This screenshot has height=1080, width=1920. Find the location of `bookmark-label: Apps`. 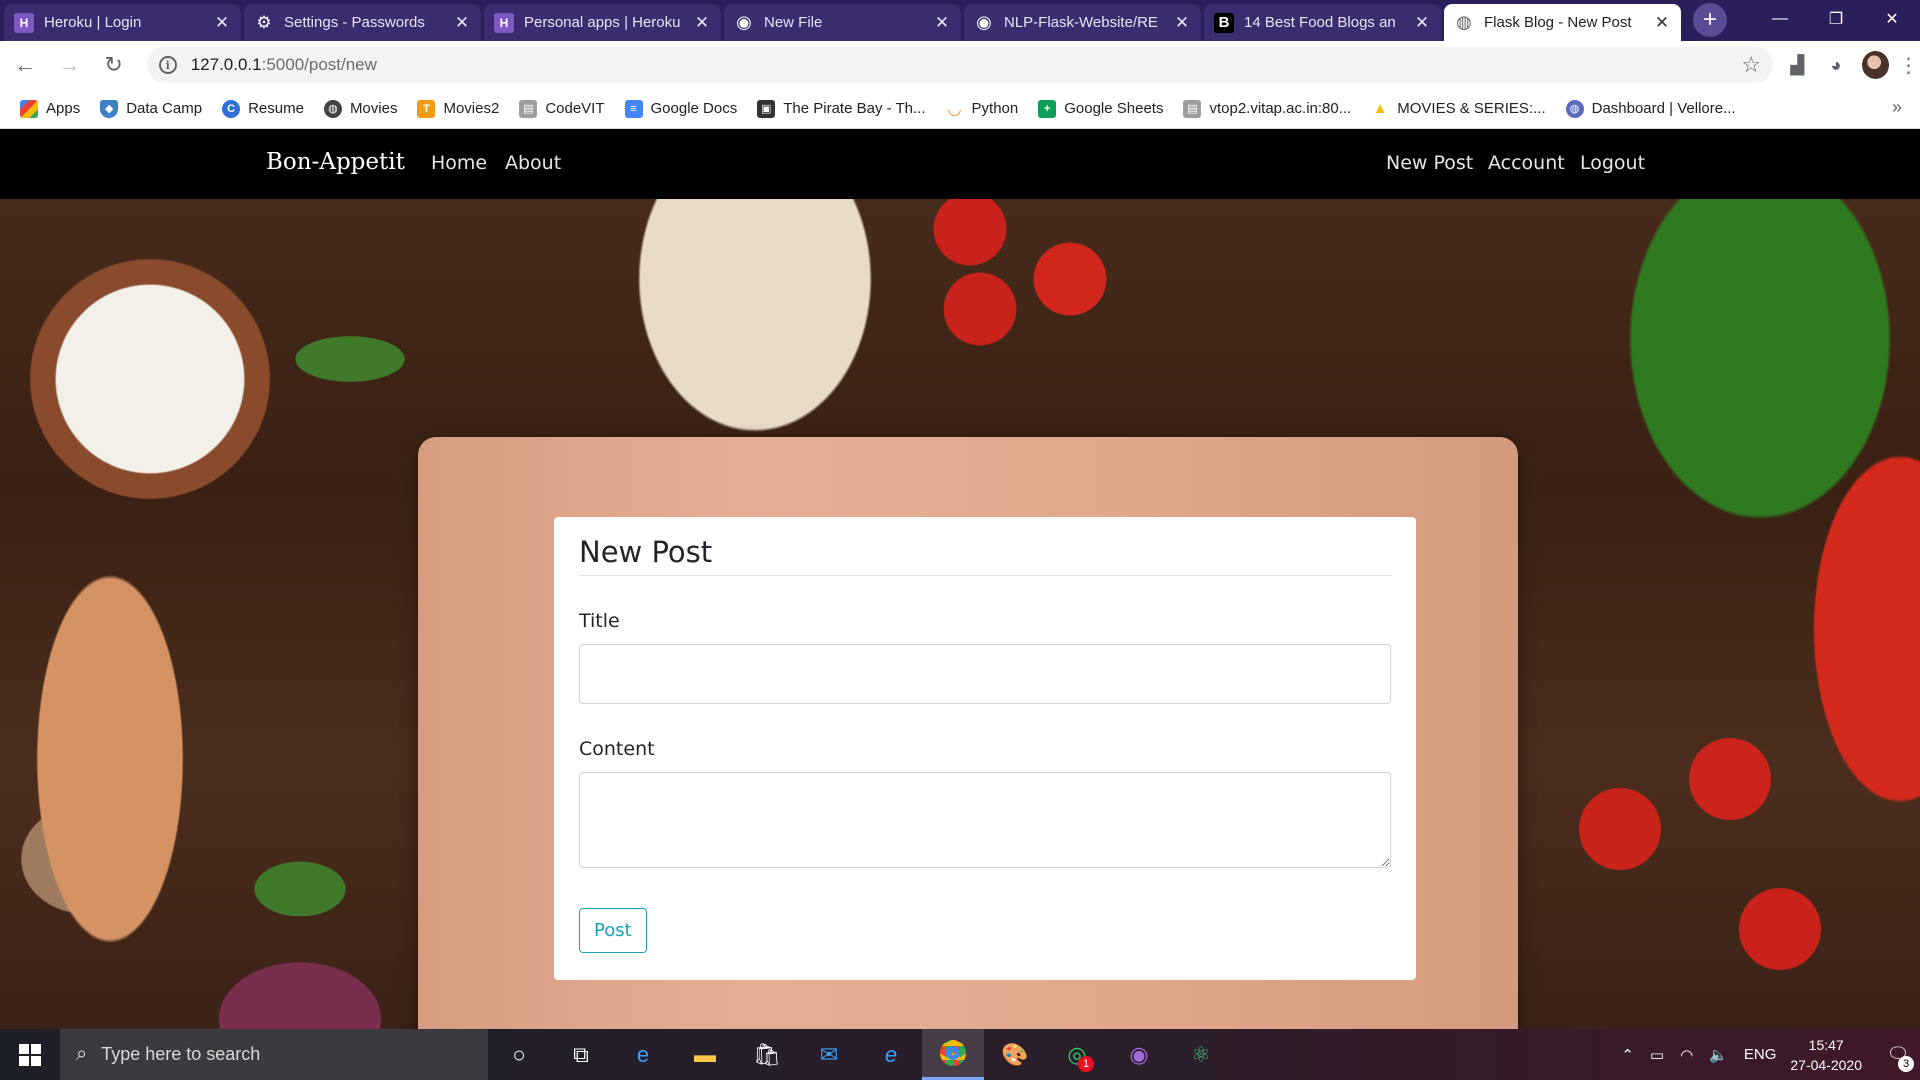

bookmark-label: Apps is located at coordinates (63, 108).